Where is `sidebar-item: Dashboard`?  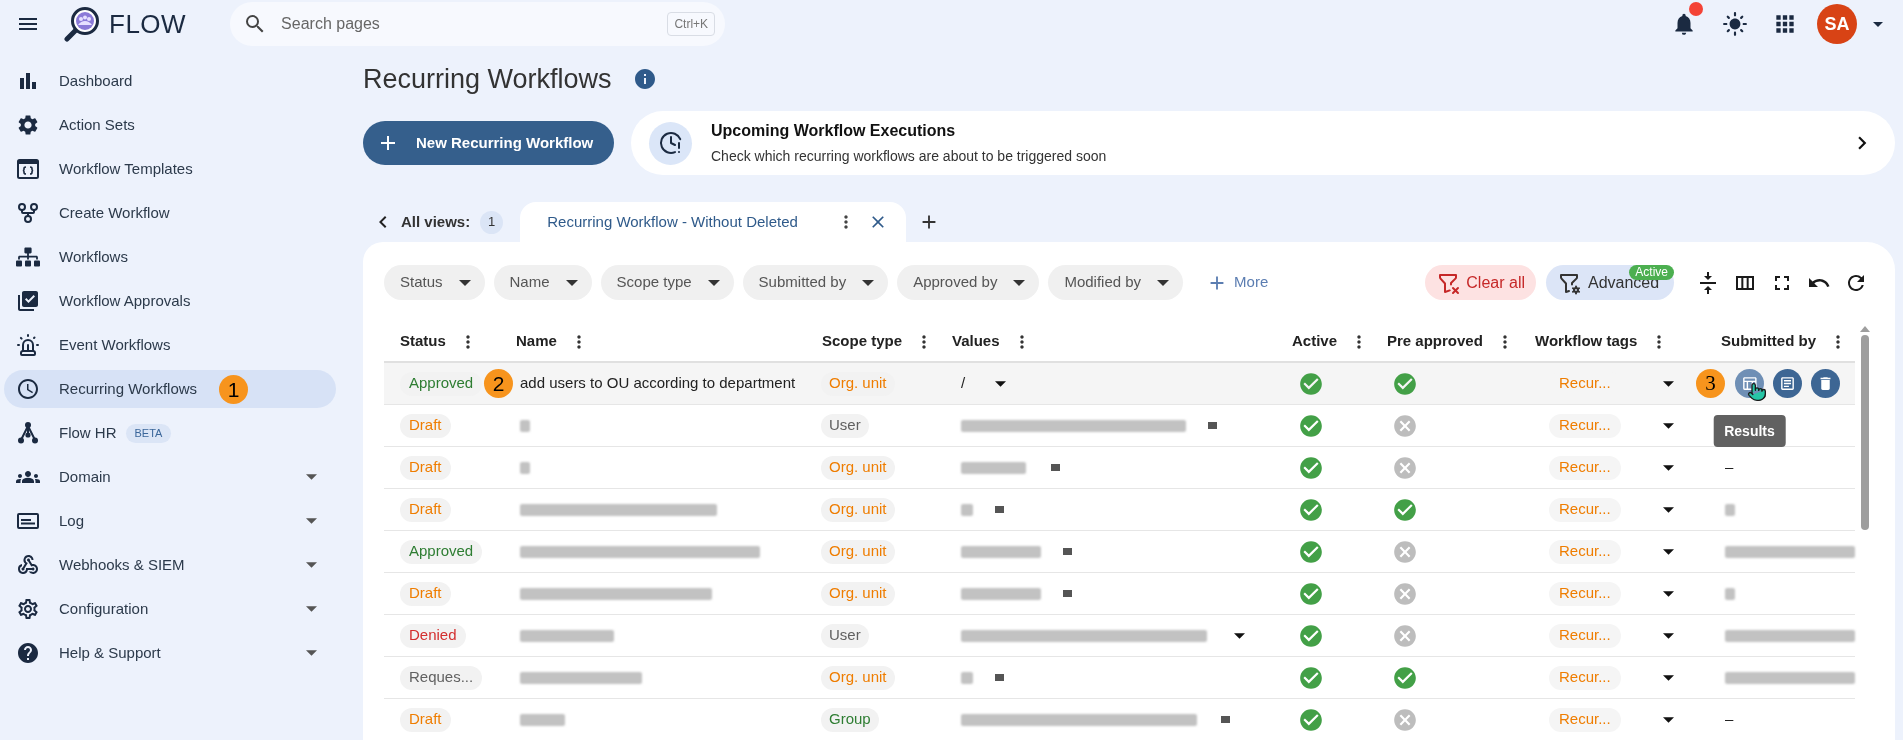
sidebar-item: Dashboard is located at coordinates (170, 81).